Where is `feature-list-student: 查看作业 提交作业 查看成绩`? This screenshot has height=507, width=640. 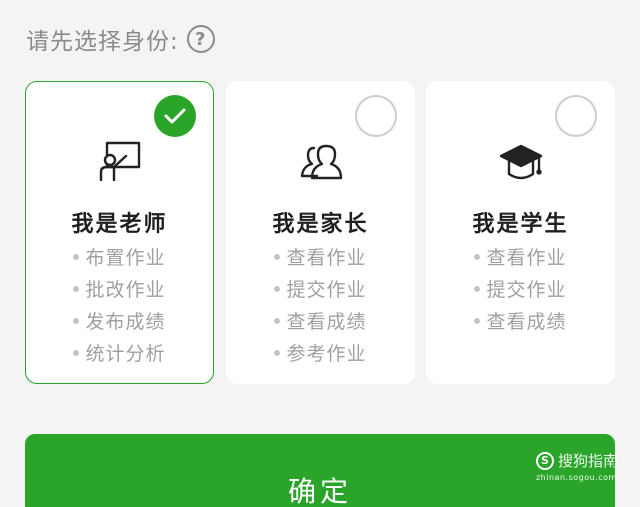
feature-list-student: 查看作业 提交作业 查看成绩 is located at coordinates (520, 290).